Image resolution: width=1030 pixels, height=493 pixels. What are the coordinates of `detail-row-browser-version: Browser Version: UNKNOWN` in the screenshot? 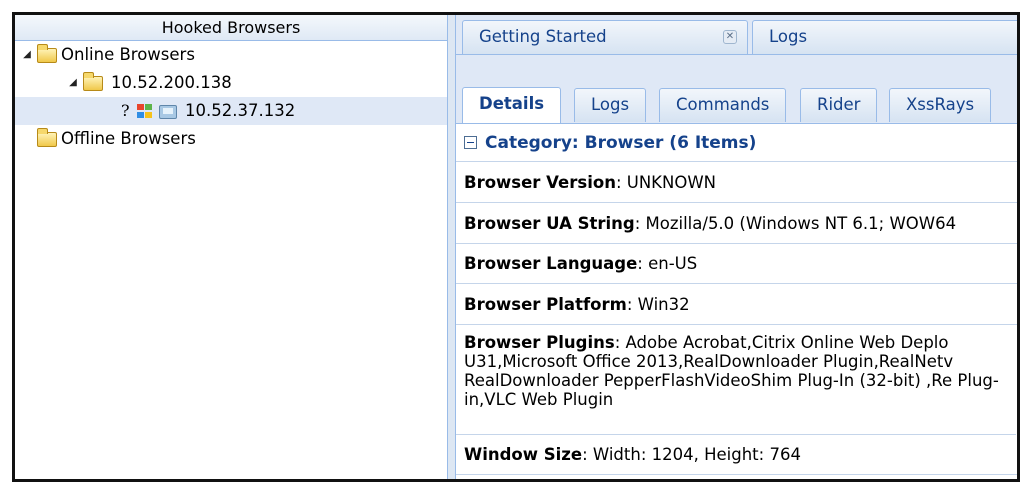 It's located at (736, 183).